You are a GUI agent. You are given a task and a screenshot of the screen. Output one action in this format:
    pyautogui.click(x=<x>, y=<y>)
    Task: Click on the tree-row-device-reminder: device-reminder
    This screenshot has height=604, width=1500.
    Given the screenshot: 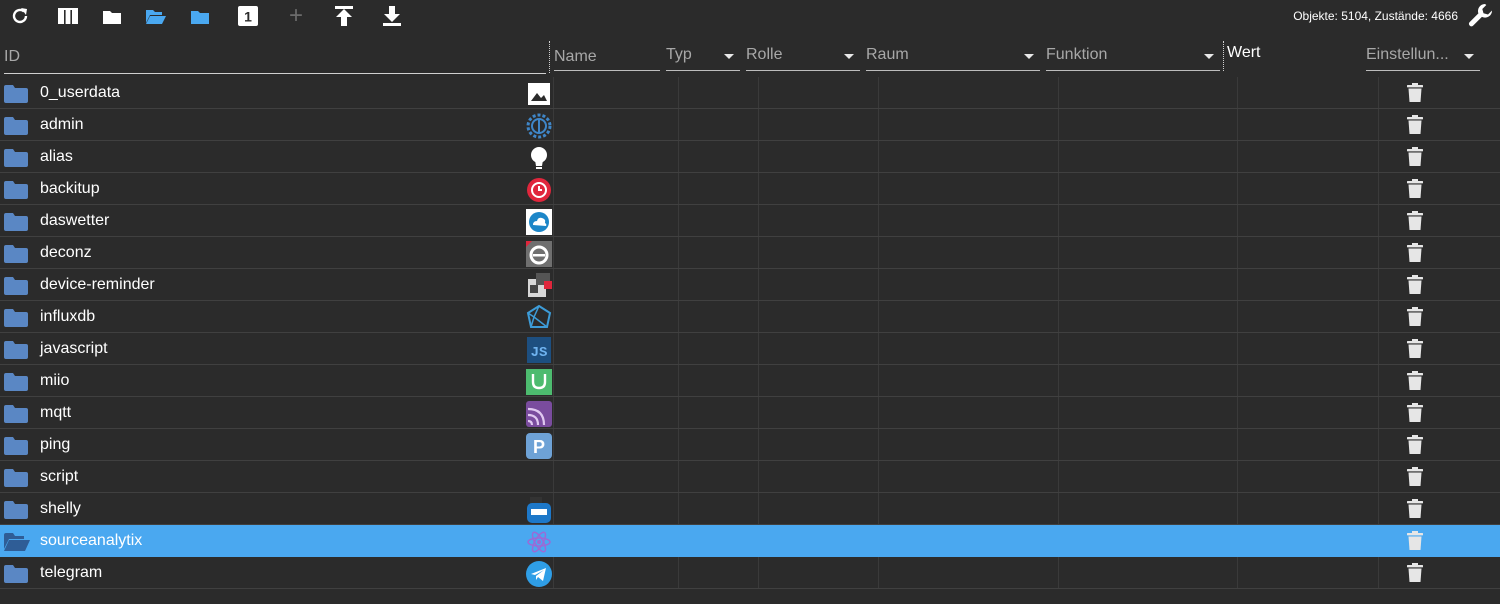 What is the action you would take?
    pyautogui.click(x=750, y=285)
    